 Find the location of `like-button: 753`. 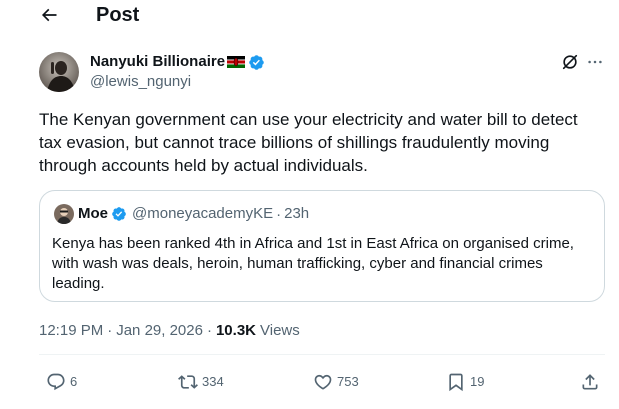

like-button: 753 is located at coordinates (336, 382).